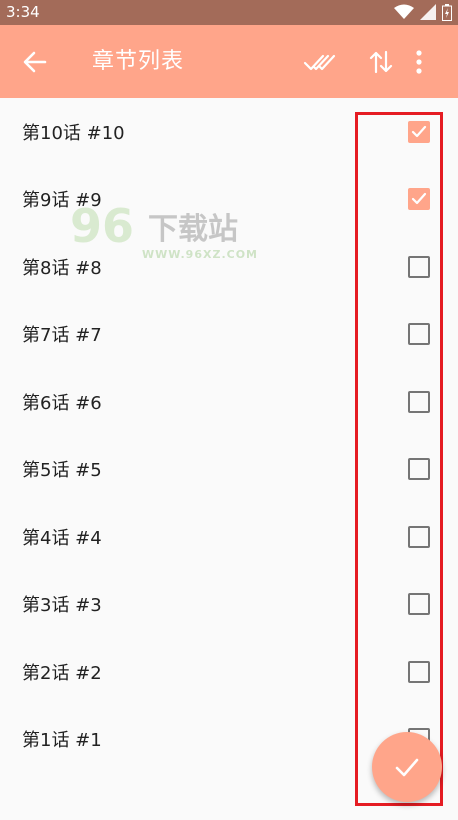 The image size is (458, 820). I want to click on chapter-label: 第3话 #3, so click(62, 606).